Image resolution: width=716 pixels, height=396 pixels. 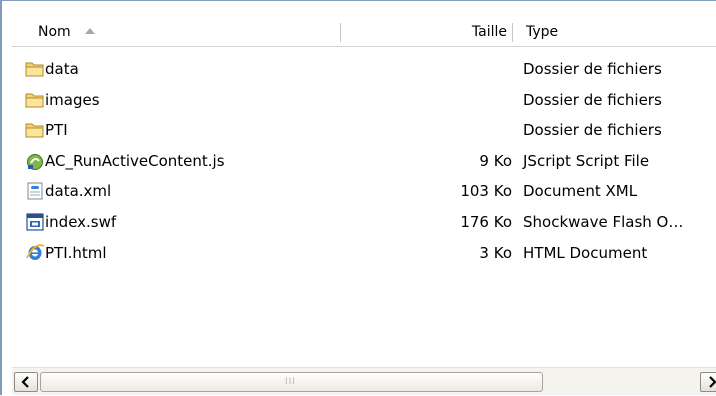 I want to click on file-name: data, so click(x=62, y=69).